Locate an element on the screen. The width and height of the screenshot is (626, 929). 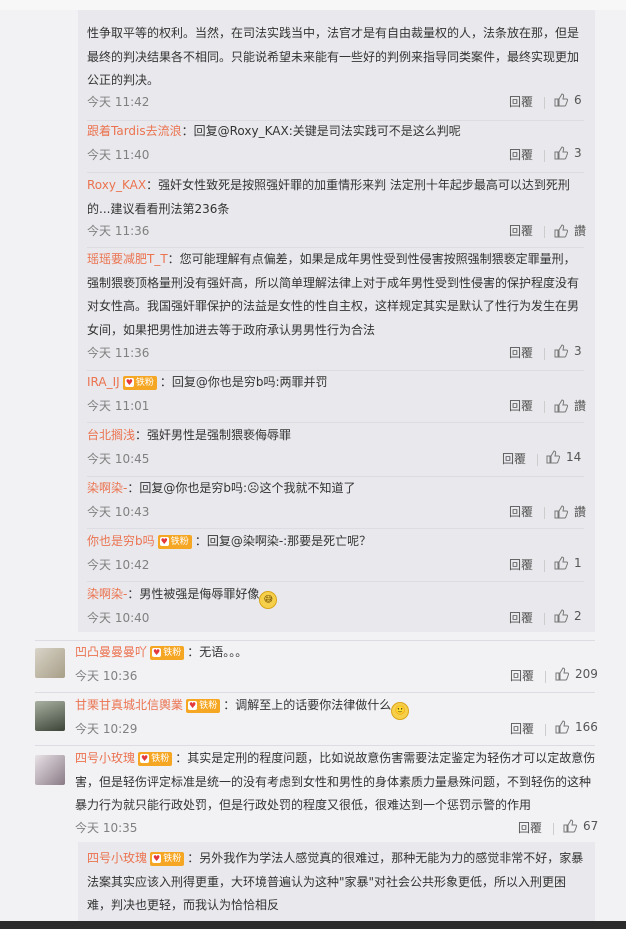
nested-comment: 染啊染-：回复@你也是穷b吗:☹这个我就不知道了 is located at coordinates (221, 488).